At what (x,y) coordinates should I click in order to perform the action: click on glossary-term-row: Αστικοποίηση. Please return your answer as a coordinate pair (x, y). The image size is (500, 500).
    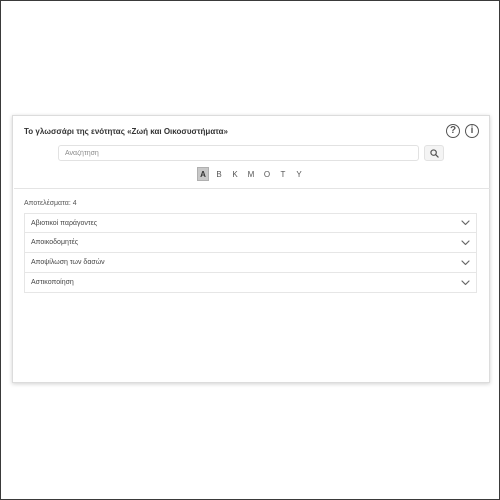
    Looking at the image, I should click on (250, 283).